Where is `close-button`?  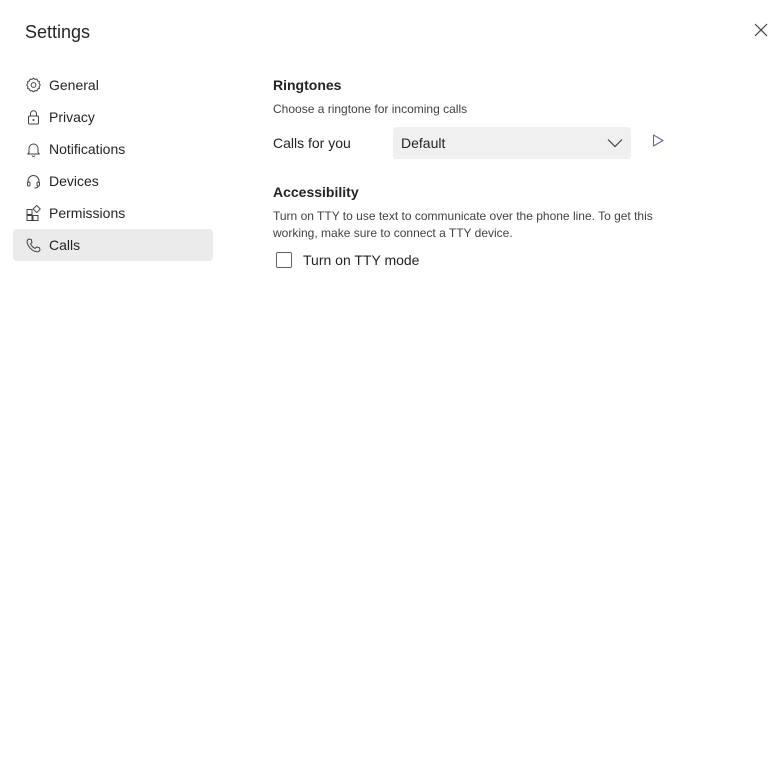
close-button is located at coordinates (761, 32).